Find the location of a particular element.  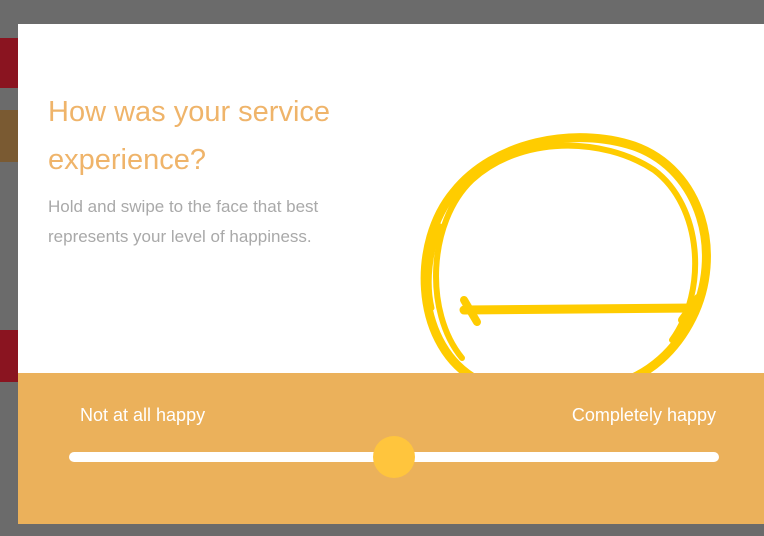

happiness-slider-thumb is located at coordinates (394, 457).